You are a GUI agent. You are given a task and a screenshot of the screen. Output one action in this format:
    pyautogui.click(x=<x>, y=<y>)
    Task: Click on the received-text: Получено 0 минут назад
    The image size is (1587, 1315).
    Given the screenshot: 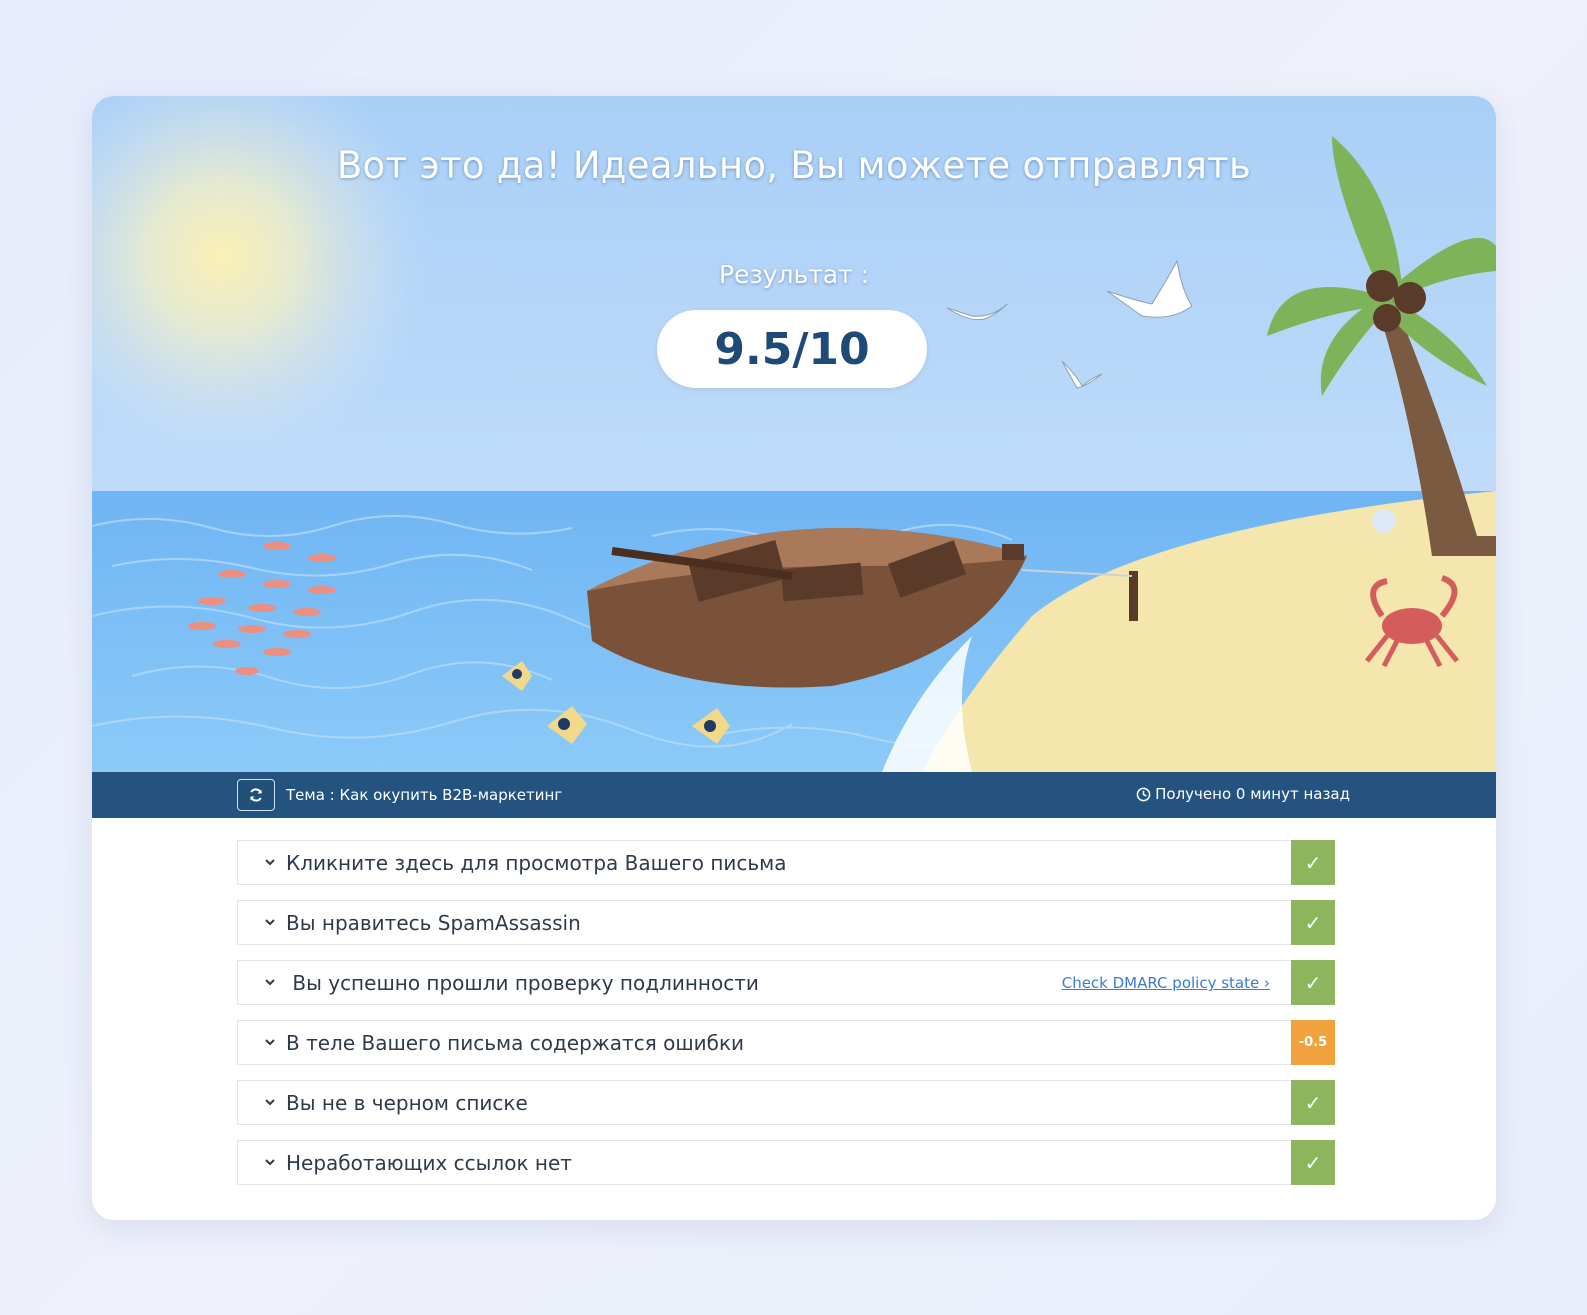 What is the action you would take?
    pyautogui.click(x=1252, y=794)
    